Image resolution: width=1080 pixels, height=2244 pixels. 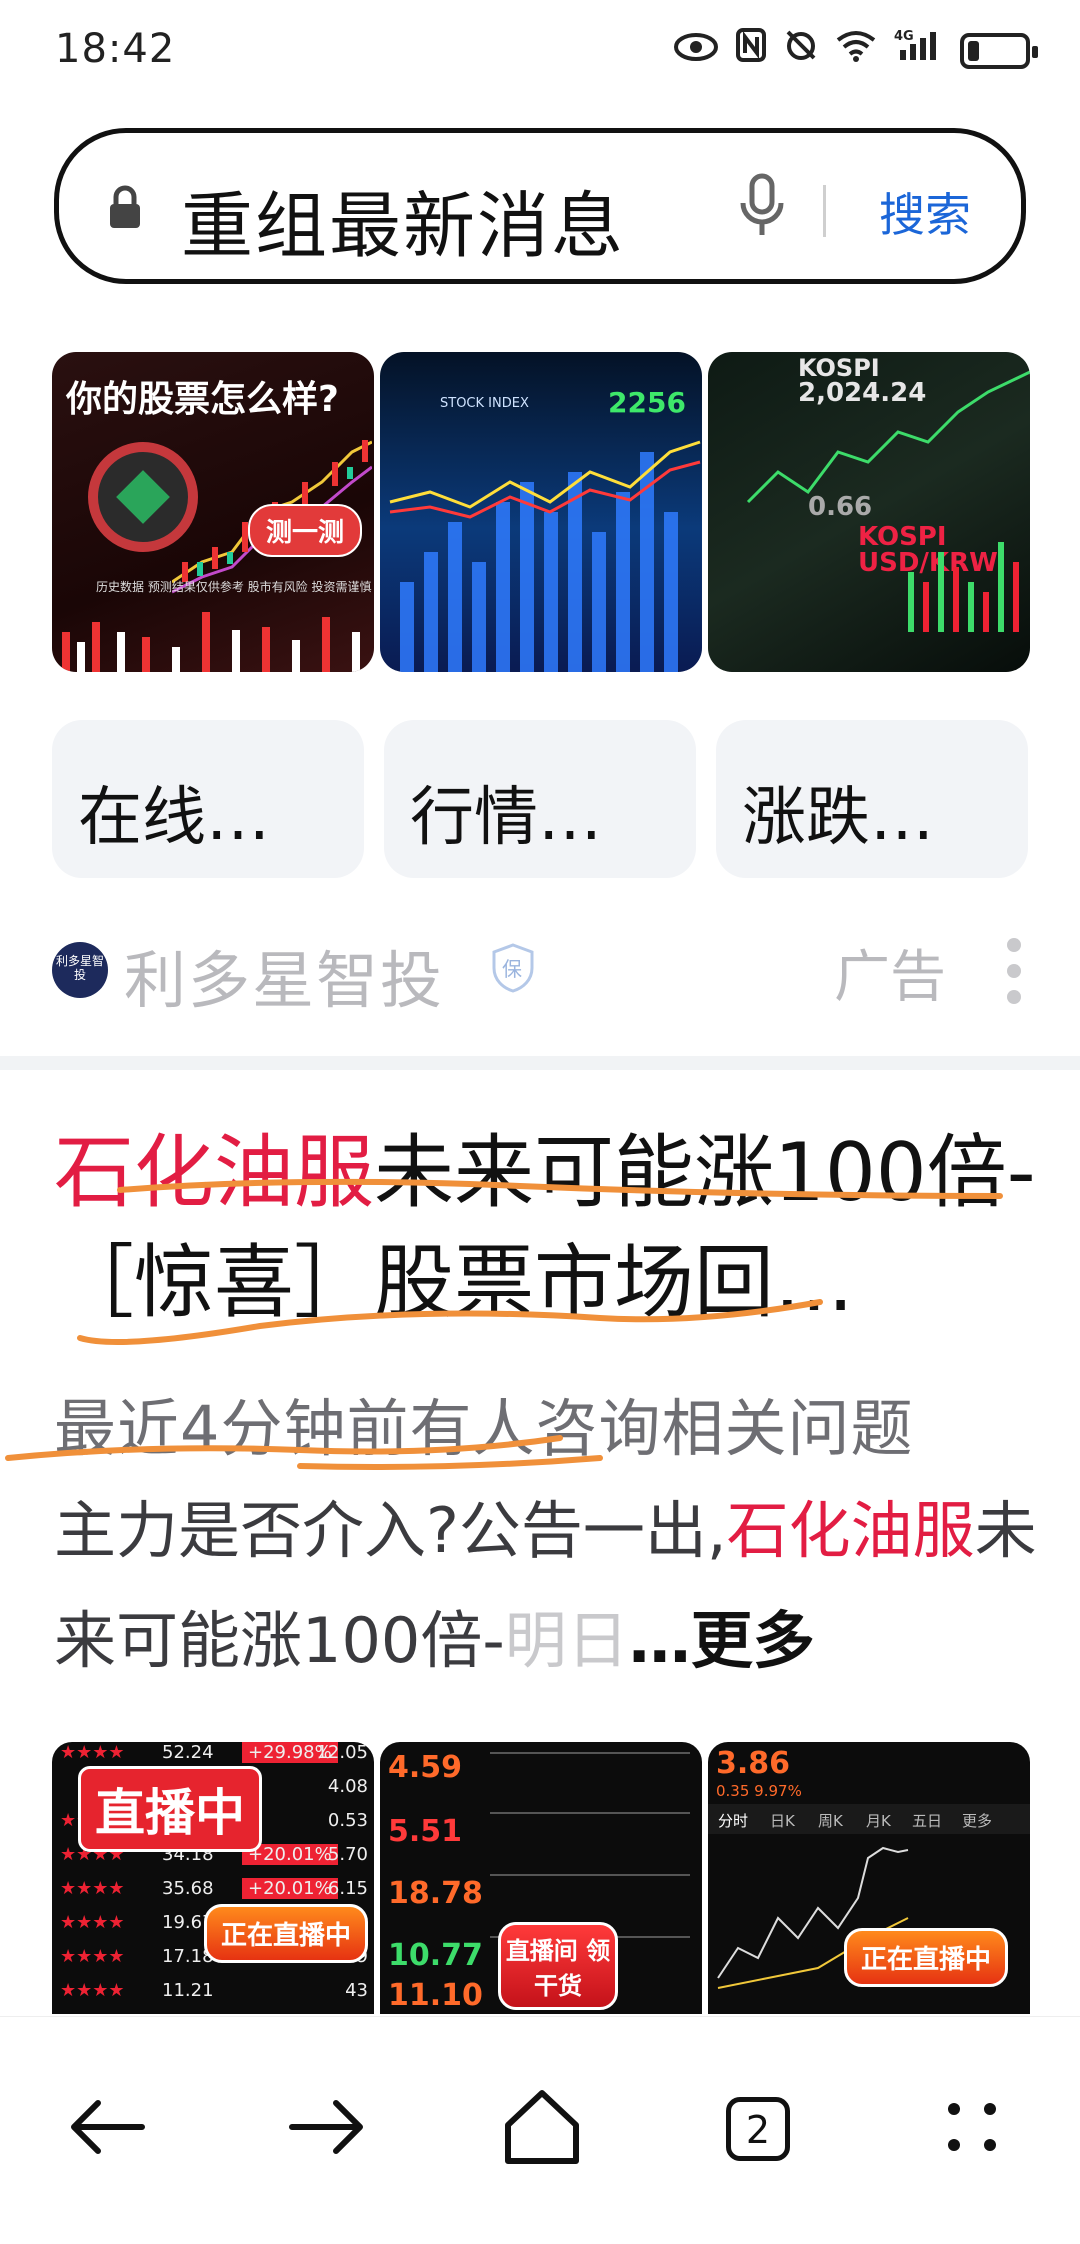 I want to click on shield-icon: 保, so click(x=513, y=968).